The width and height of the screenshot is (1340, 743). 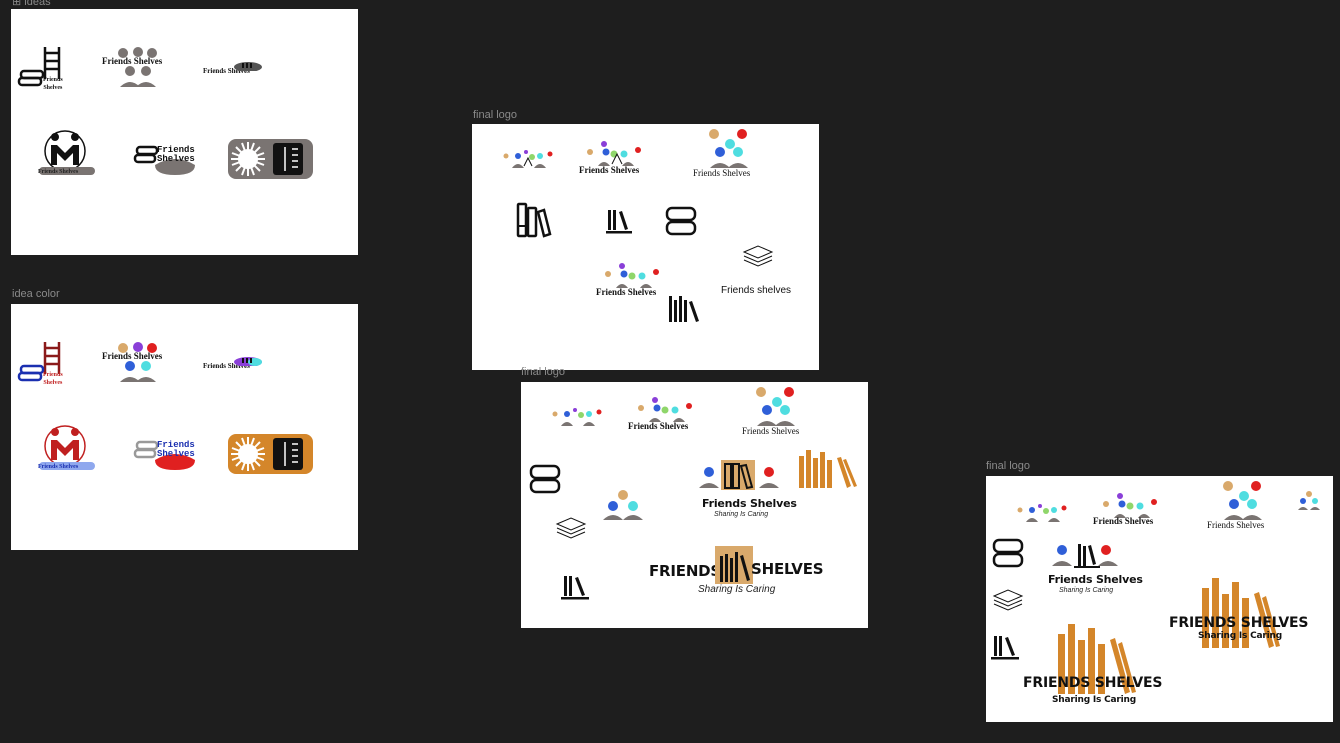 What do you see at coordinates (623, 505) in the screenshot?
I see `people-group-icon` at bounding box center [623, 505].